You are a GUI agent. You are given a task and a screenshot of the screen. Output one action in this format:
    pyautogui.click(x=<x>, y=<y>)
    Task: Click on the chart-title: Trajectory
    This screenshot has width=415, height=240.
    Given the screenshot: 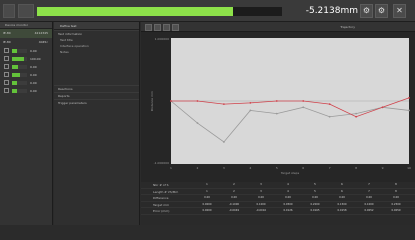 What is the action you would take?
    pyautogui.click(x=347, y=27)
    